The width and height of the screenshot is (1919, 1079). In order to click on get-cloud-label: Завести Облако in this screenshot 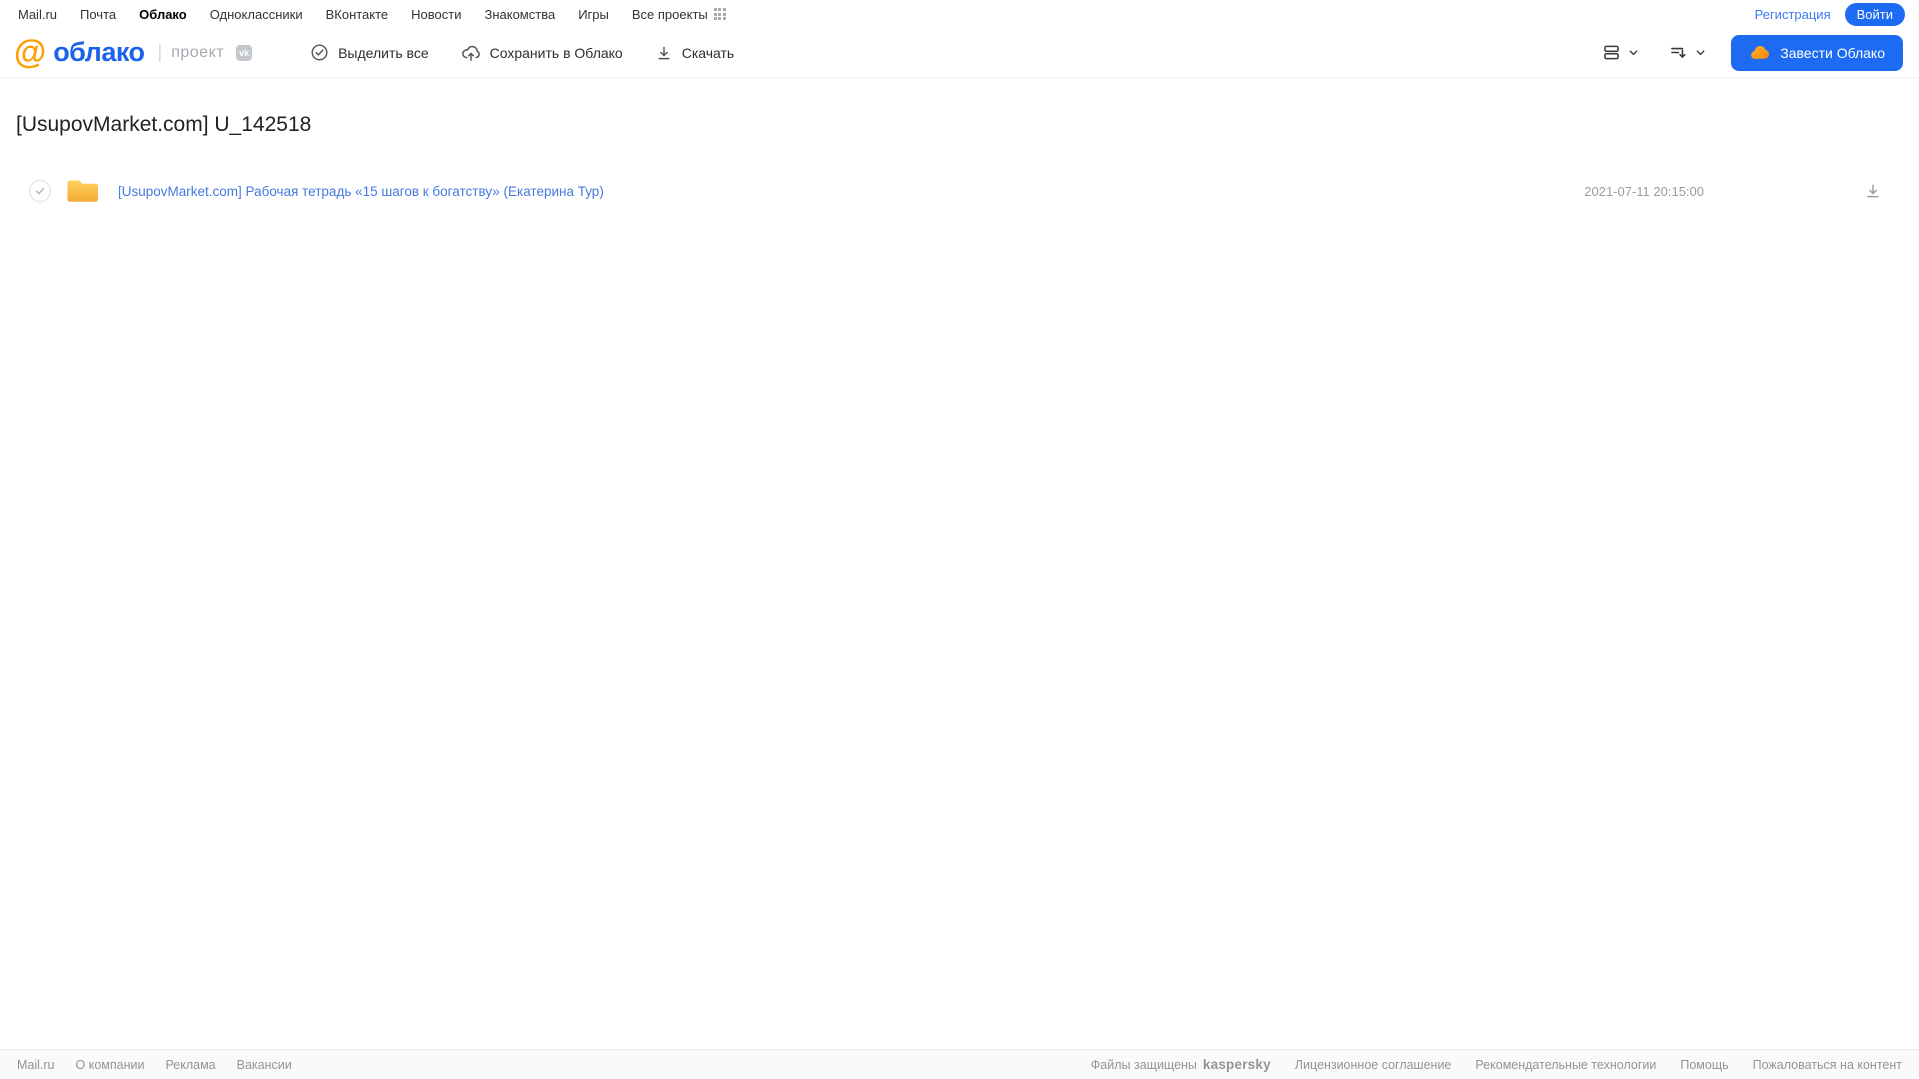, I will do `click(1832, 52)`.